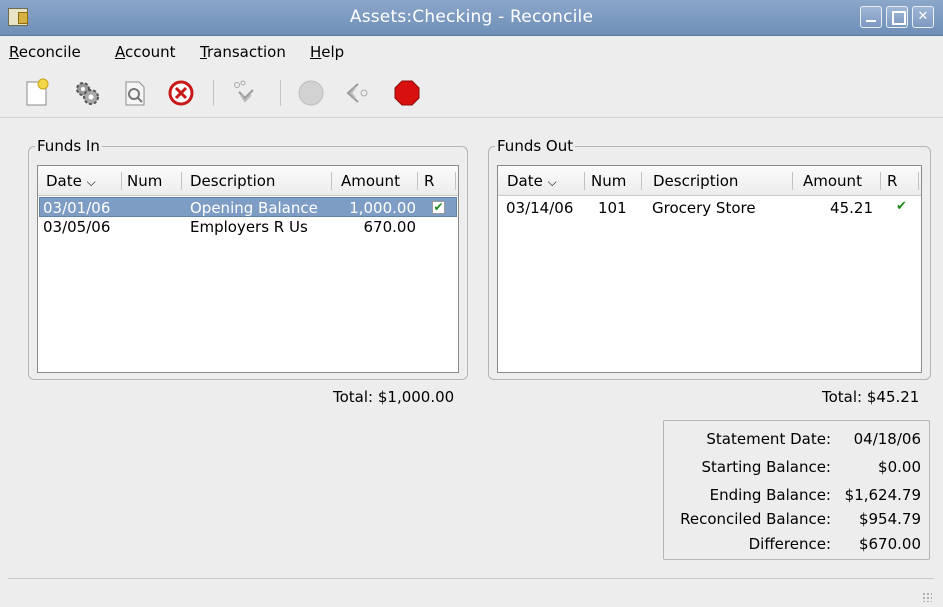 The width and height of the screenshot is (943, 607). I want to click on funds-out-label: Funds Out, so click(535, 146).